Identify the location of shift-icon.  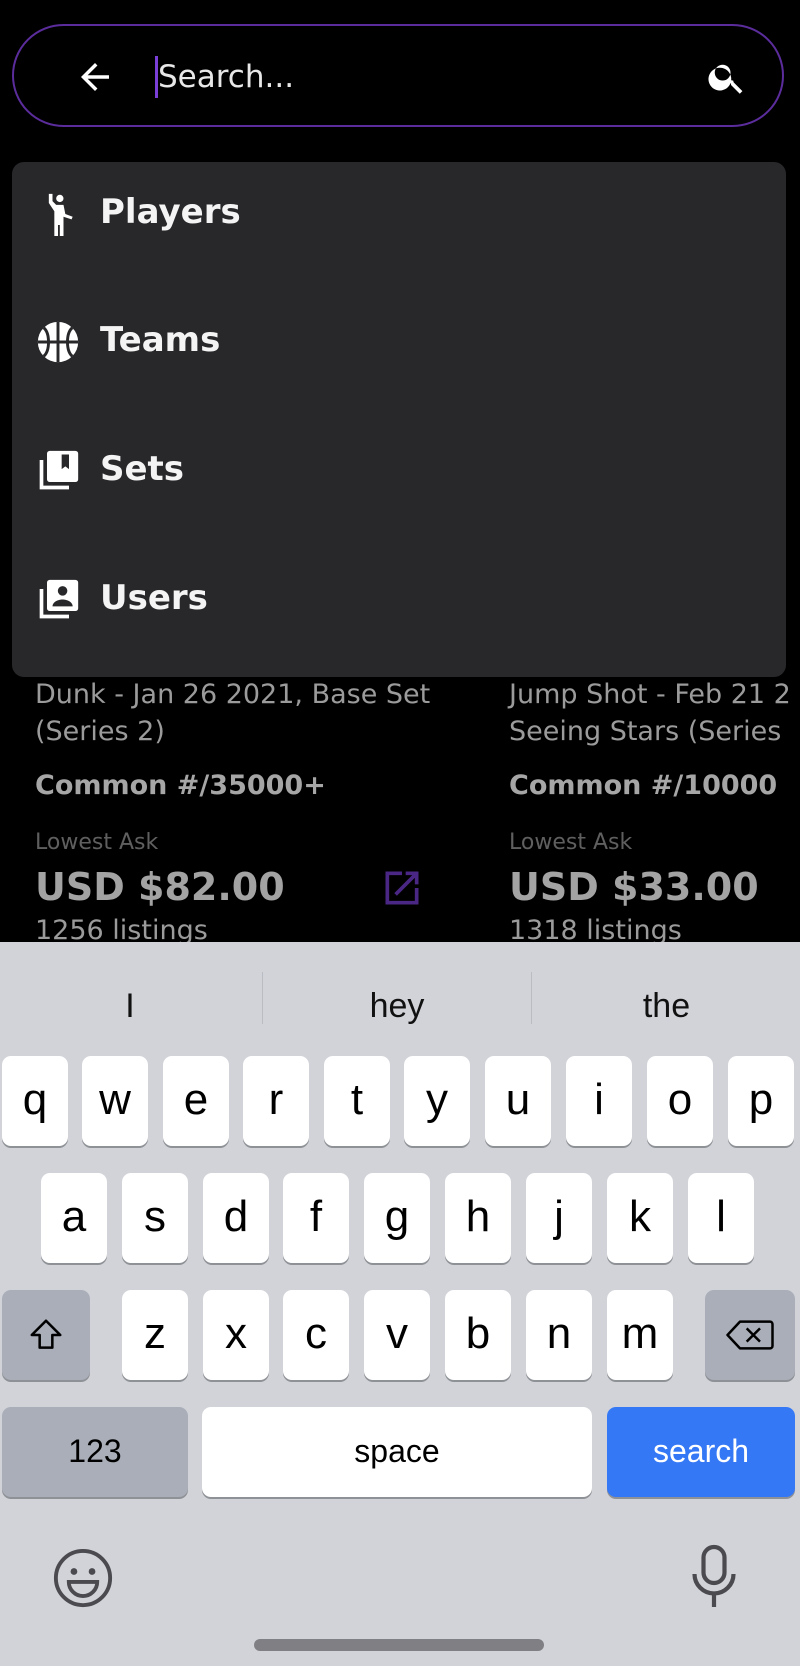
(46, 1334).